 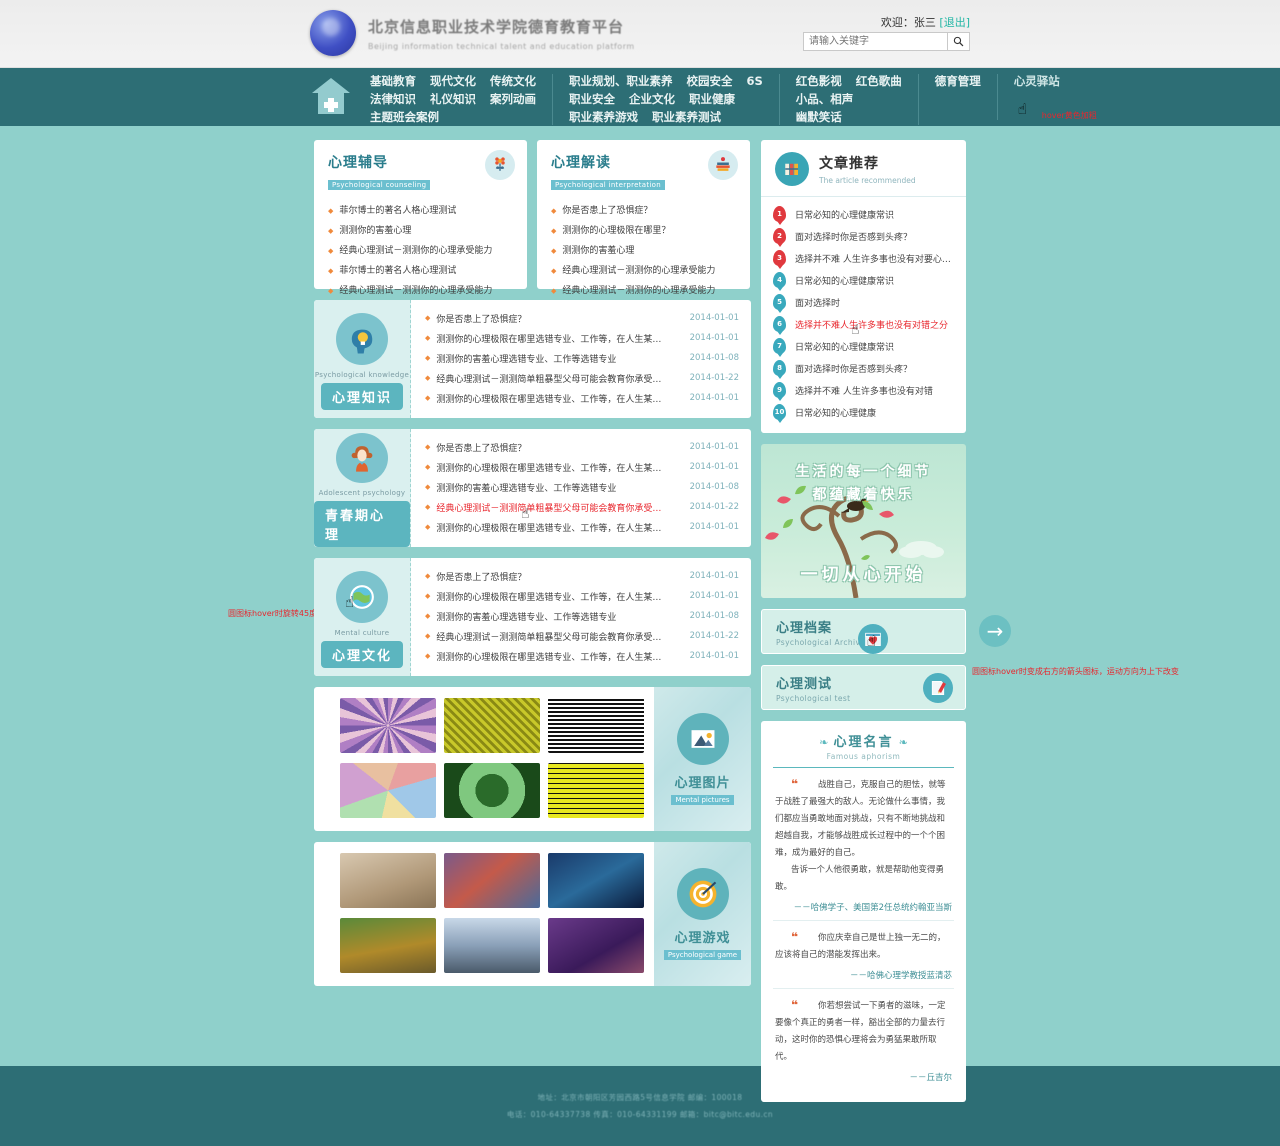 I want to click on category-banner: Adolescent psychology 青春期心理, so click(x=362, y=488).